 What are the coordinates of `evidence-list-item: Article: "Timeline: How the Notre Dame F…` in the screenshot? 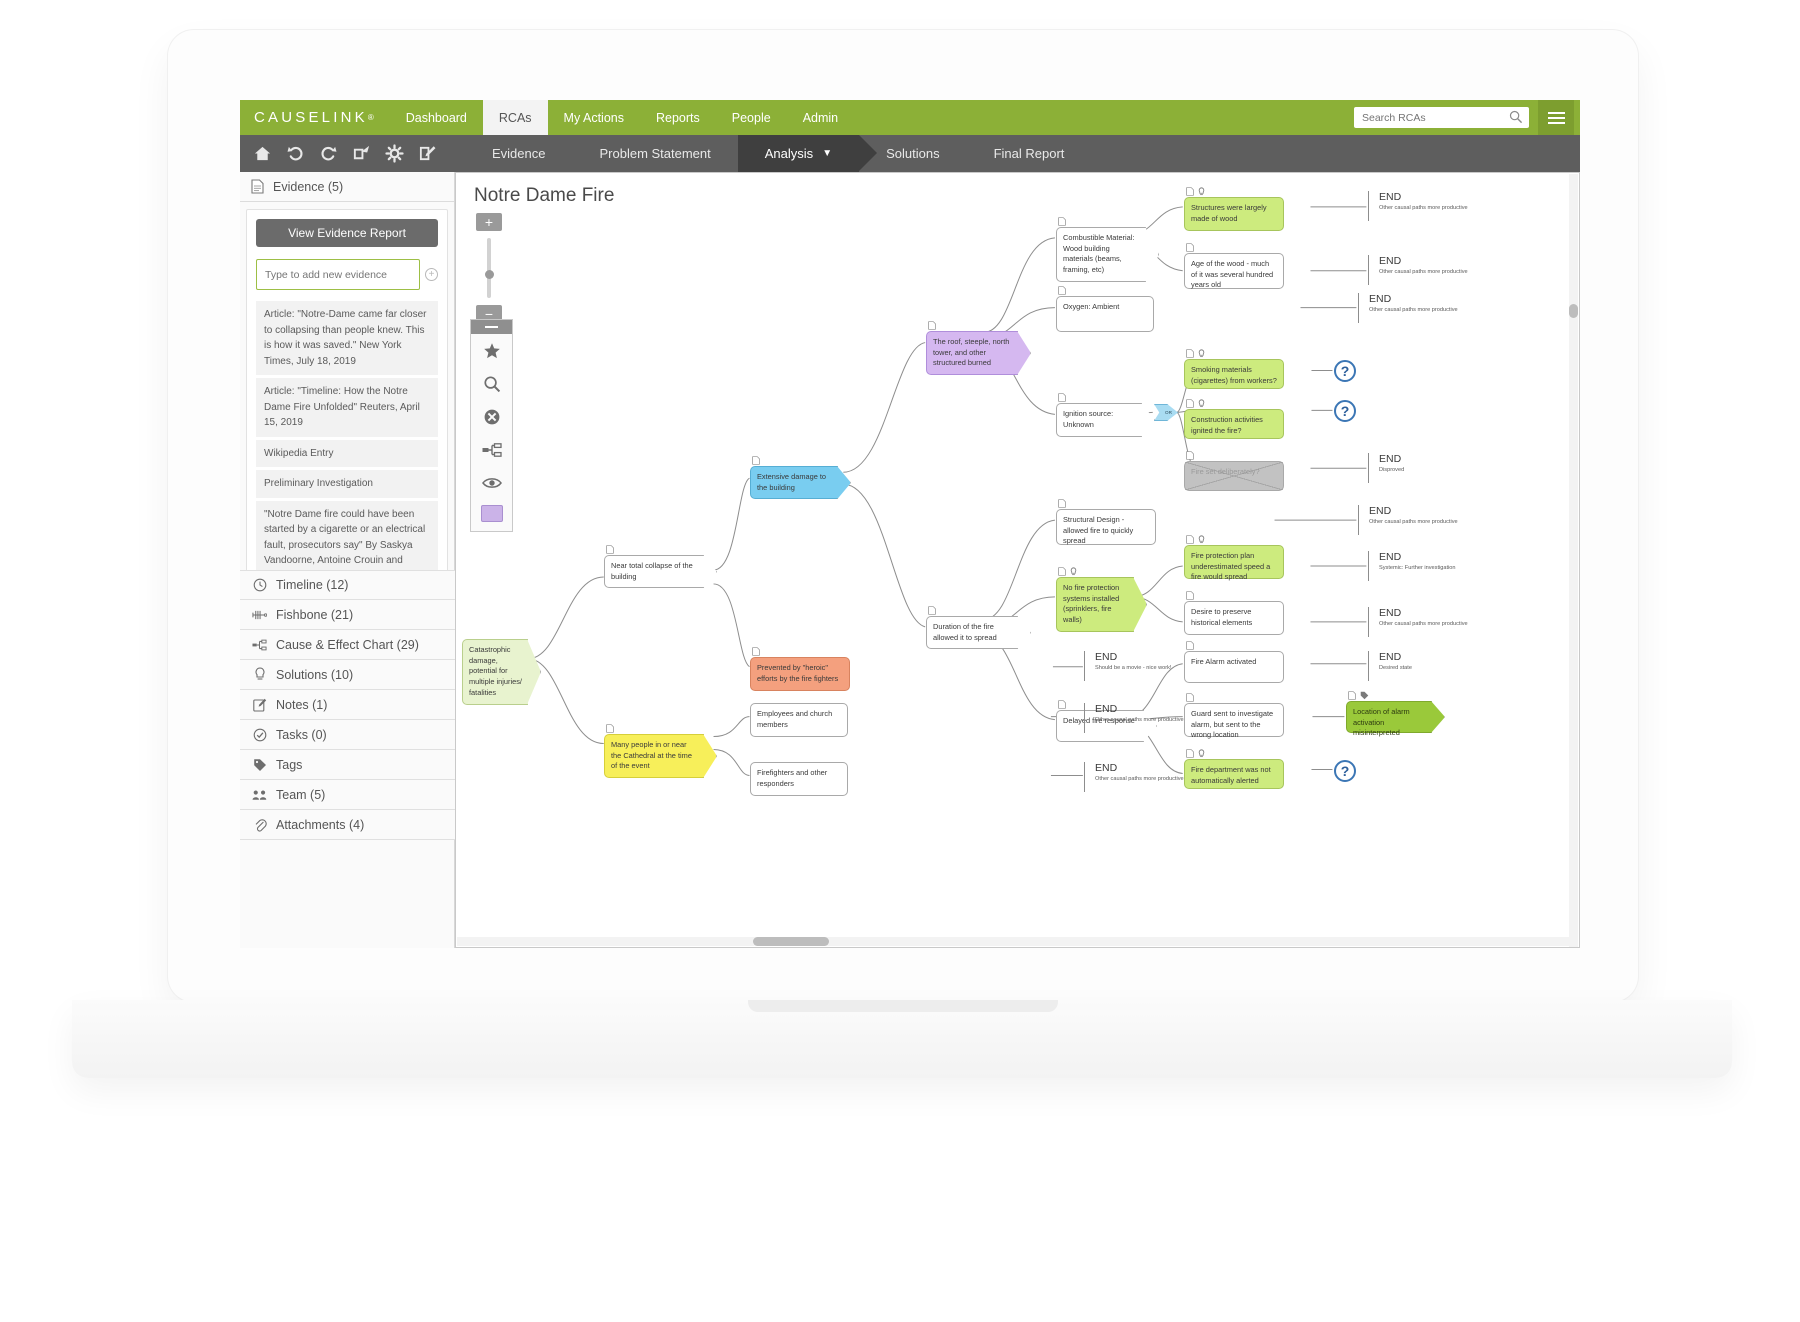 It's located at (347, 407).